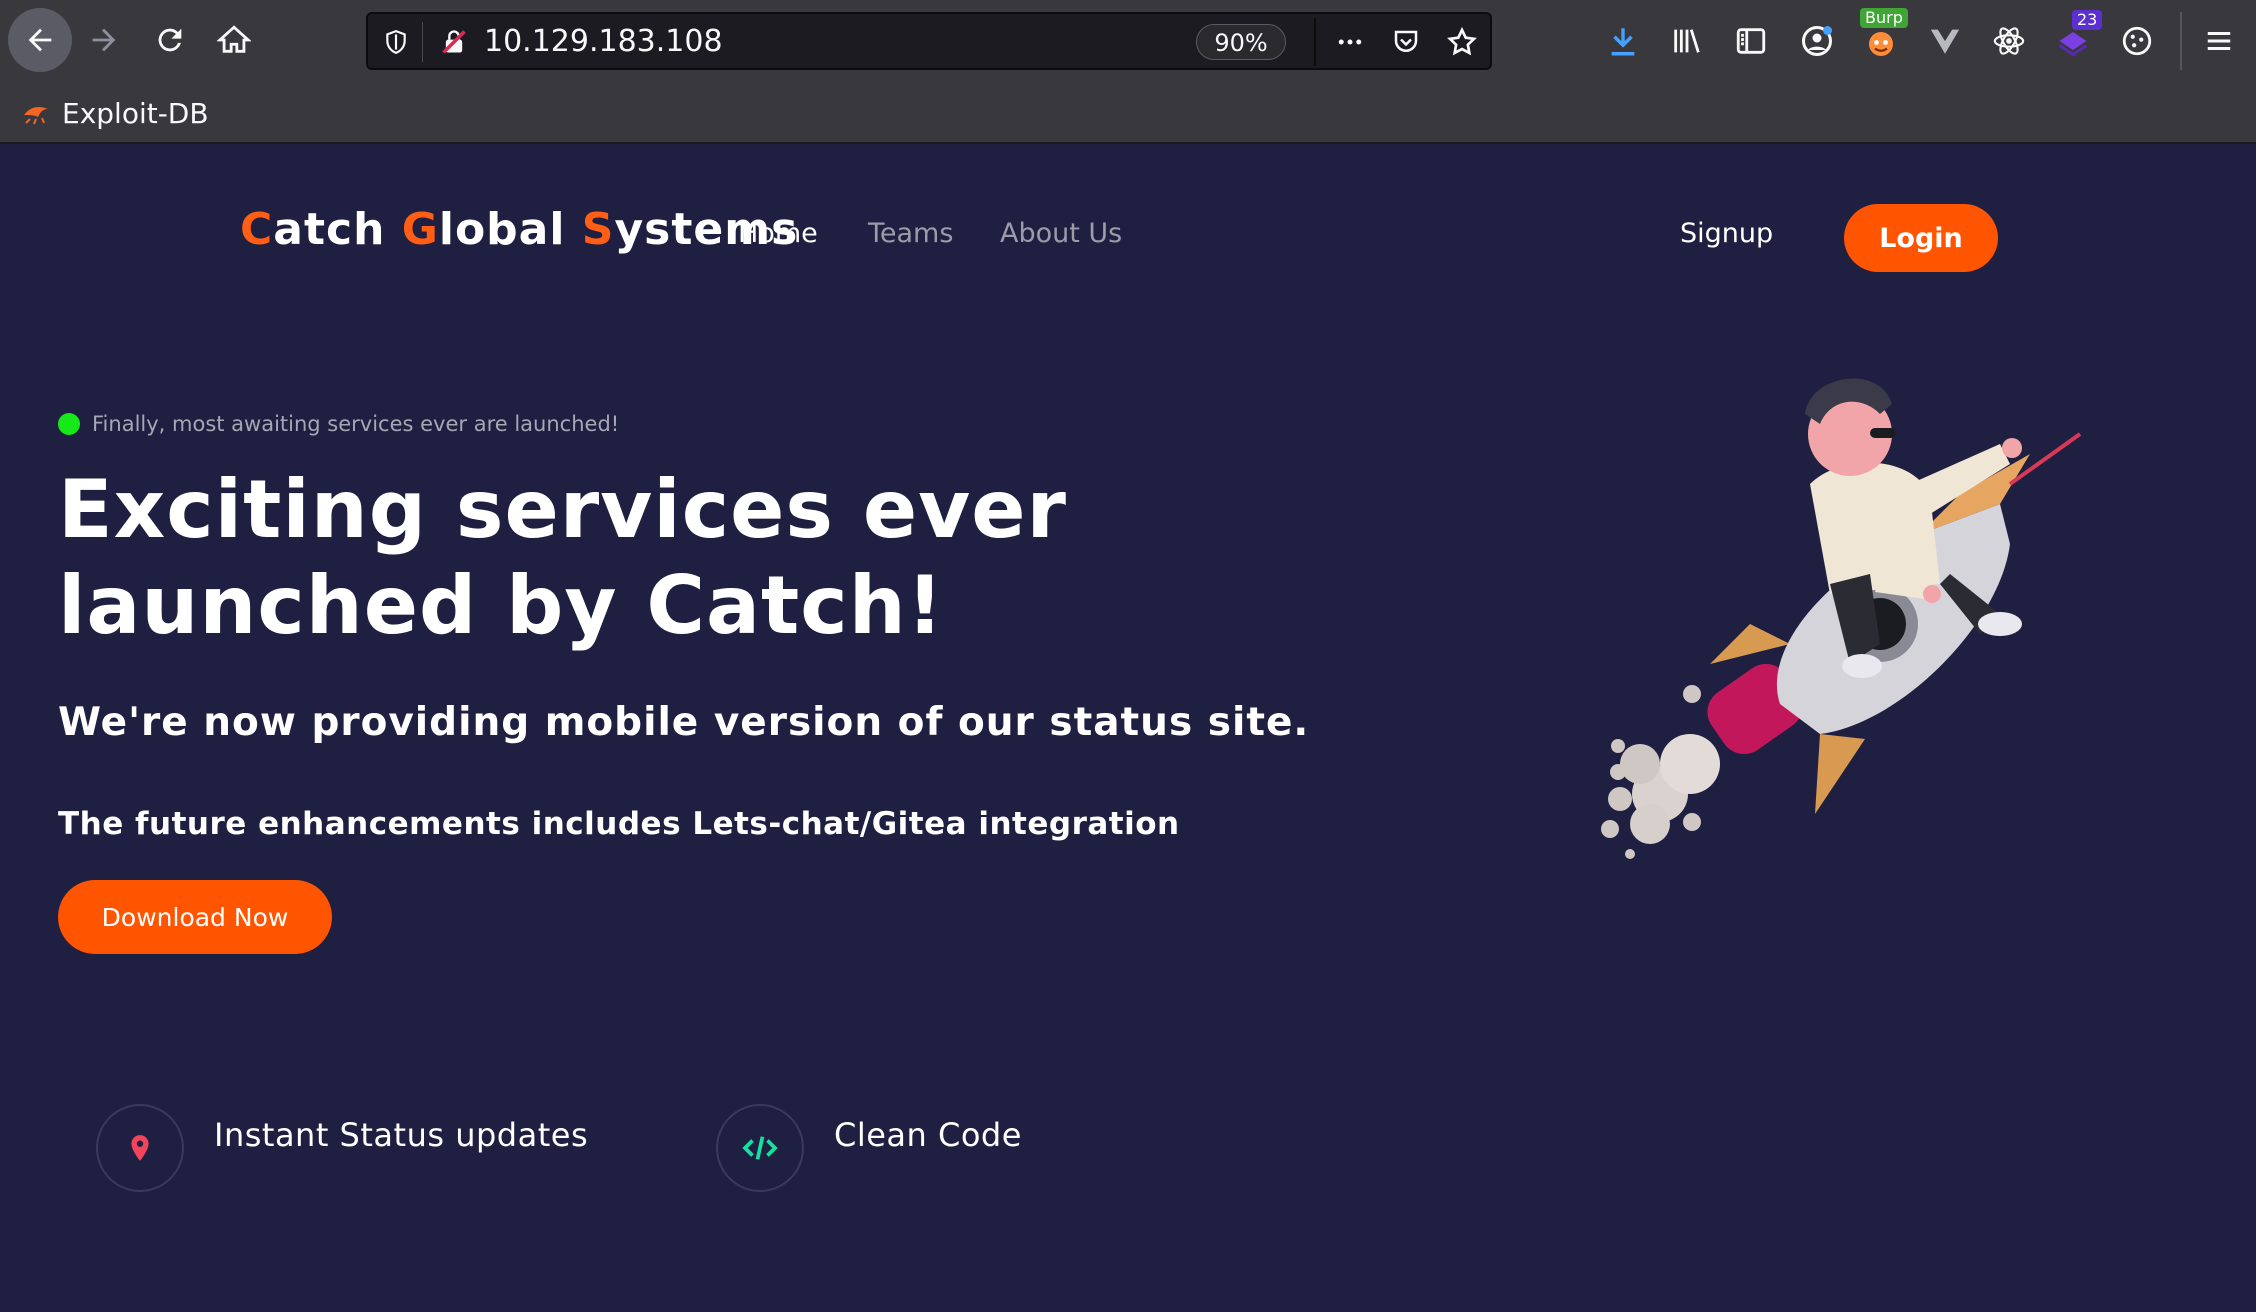 This screenshot has height=1312, width=2256. I want to click on logo-letter: G, so click(420, 229).